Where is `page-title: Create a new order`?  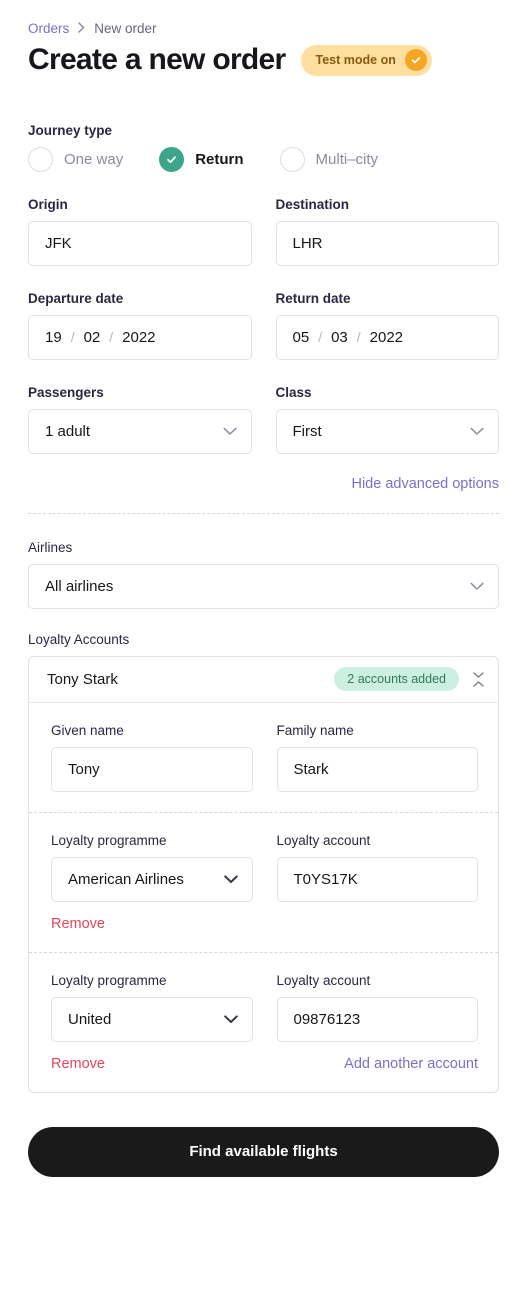 page-title: Create a new order is located at coordinates (157, 59).